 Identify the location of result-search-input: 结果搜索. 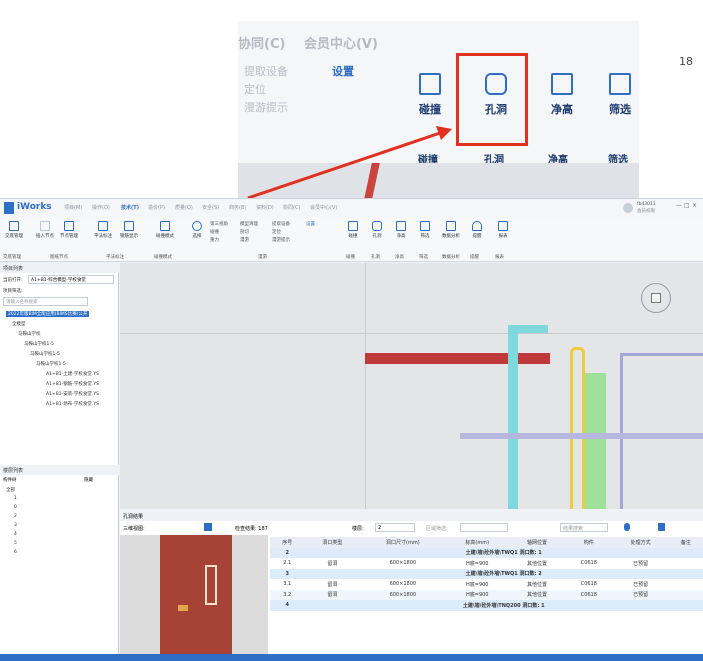
(584, 527).